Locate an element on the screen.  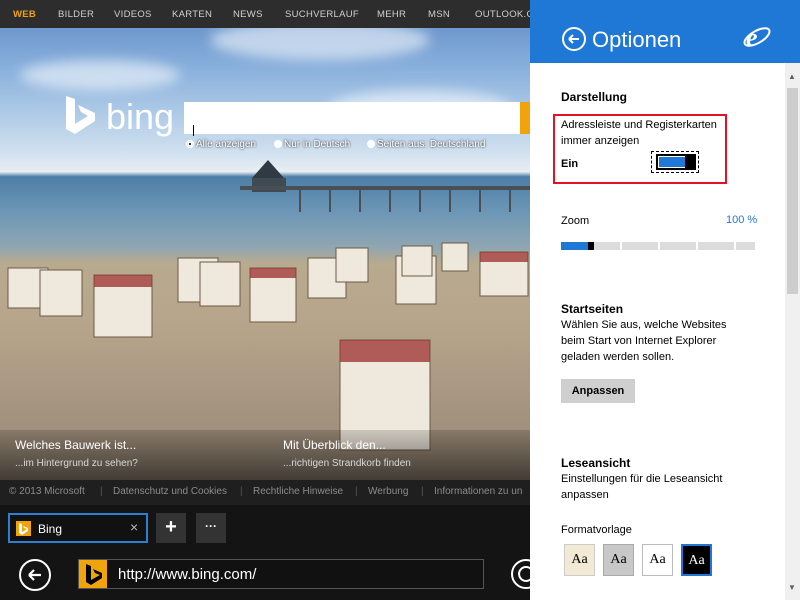
nav-videos: VIDEOS is located at coordinates (133, 14).